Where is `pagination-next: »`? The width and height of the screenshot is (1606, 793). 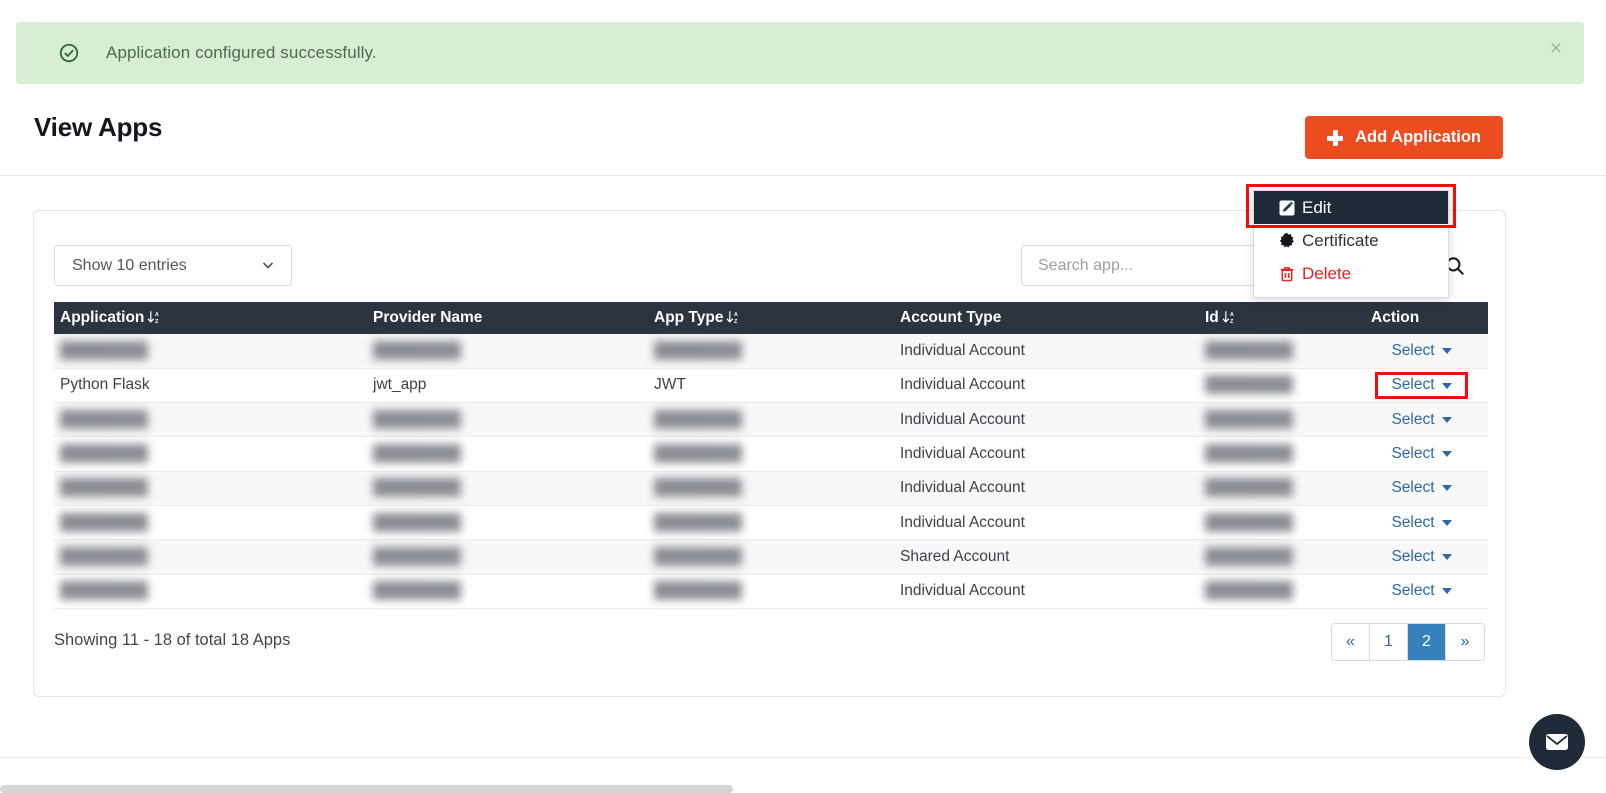
pagination-next: » is located at coordinates (1465, 642).